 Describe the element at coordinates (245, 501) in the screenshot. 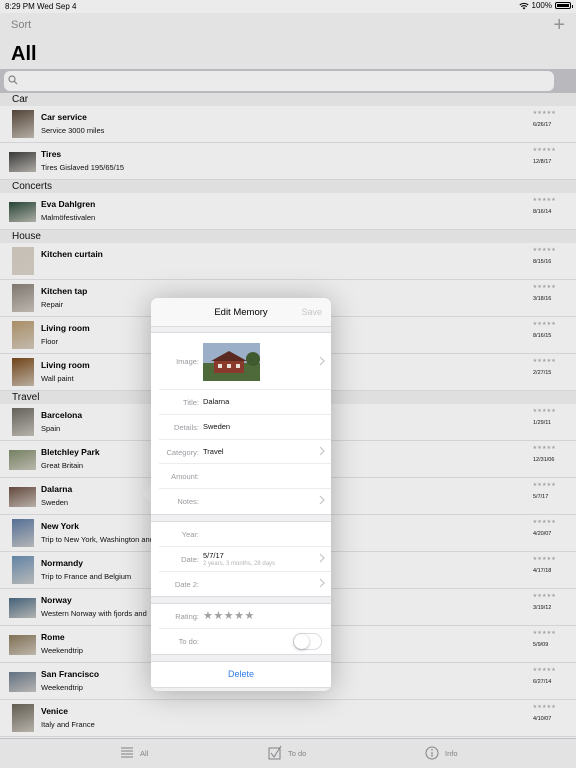

I see `notes-row: Notes:` at that location.